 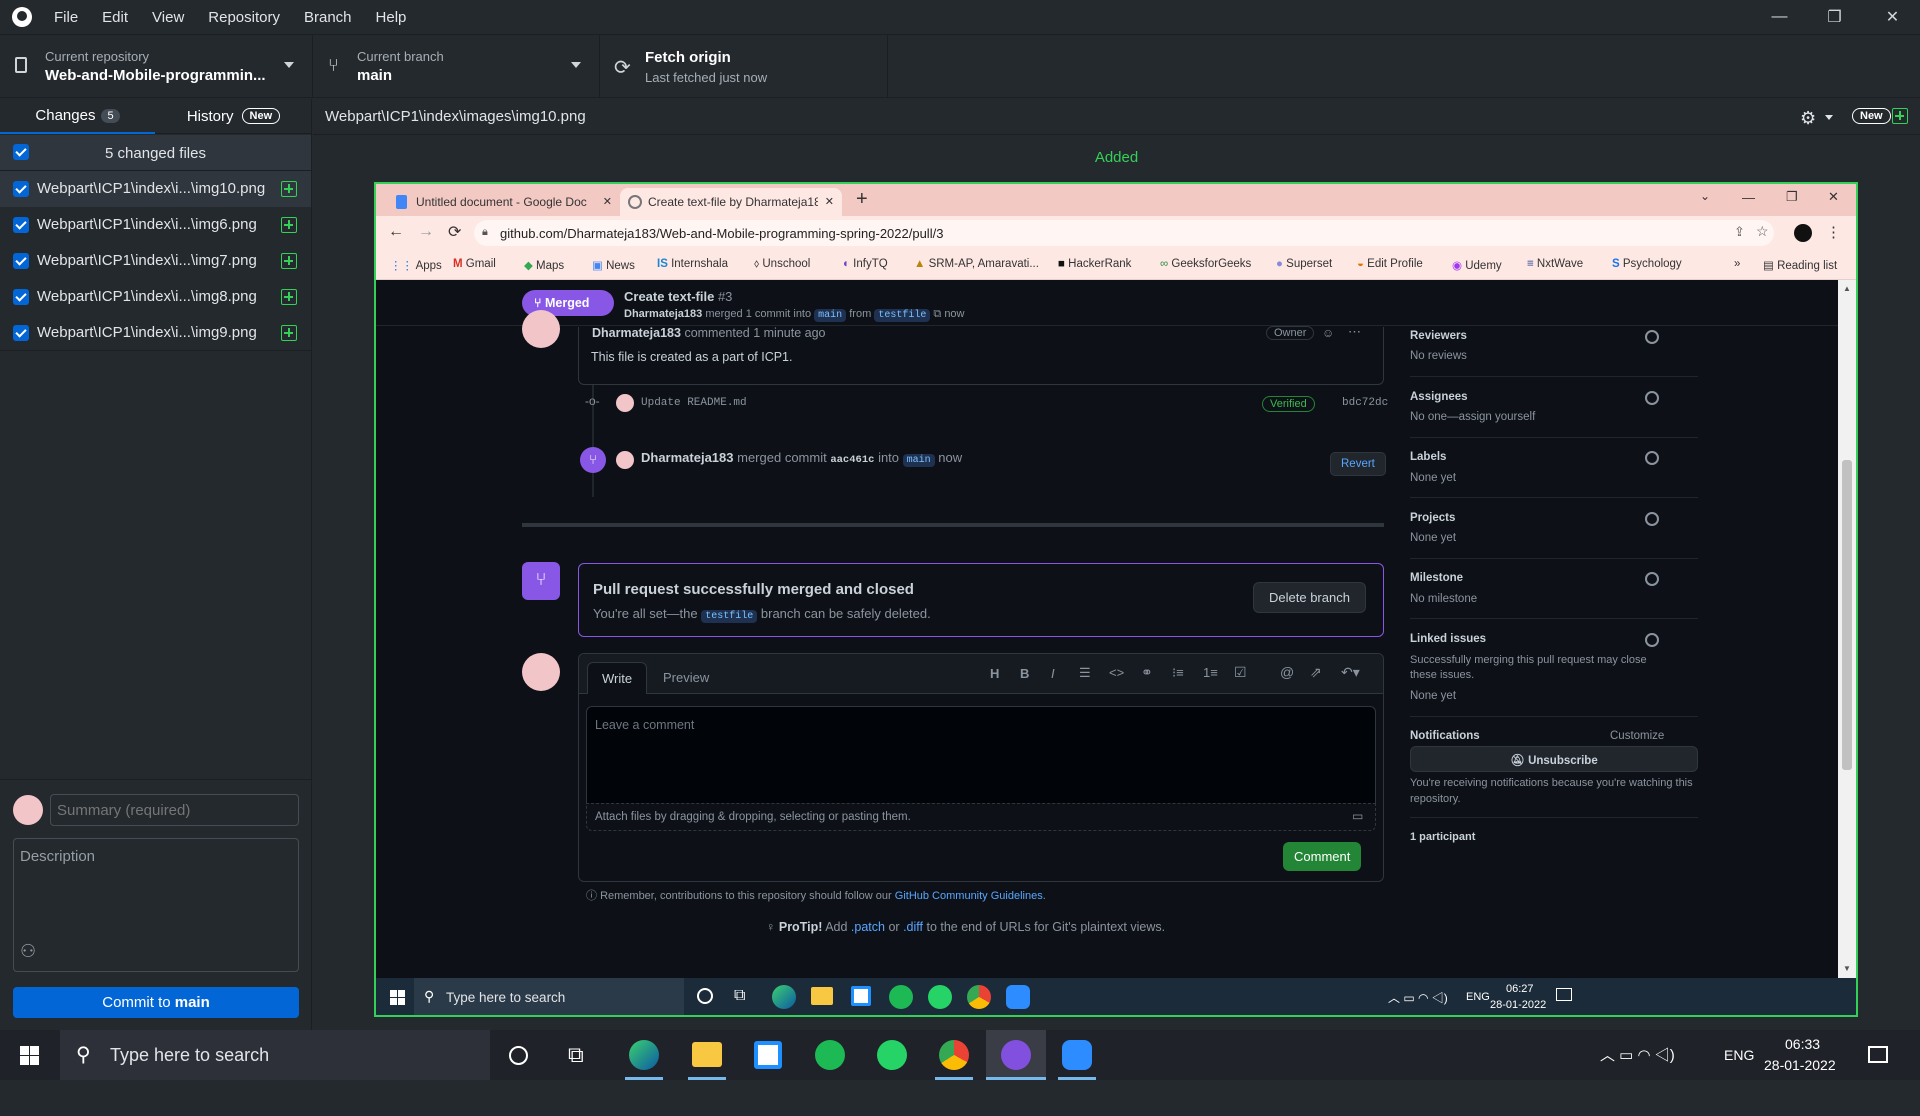 I want to click on kebab-menu-icon: ⋮, so click(x=1833, y=232).